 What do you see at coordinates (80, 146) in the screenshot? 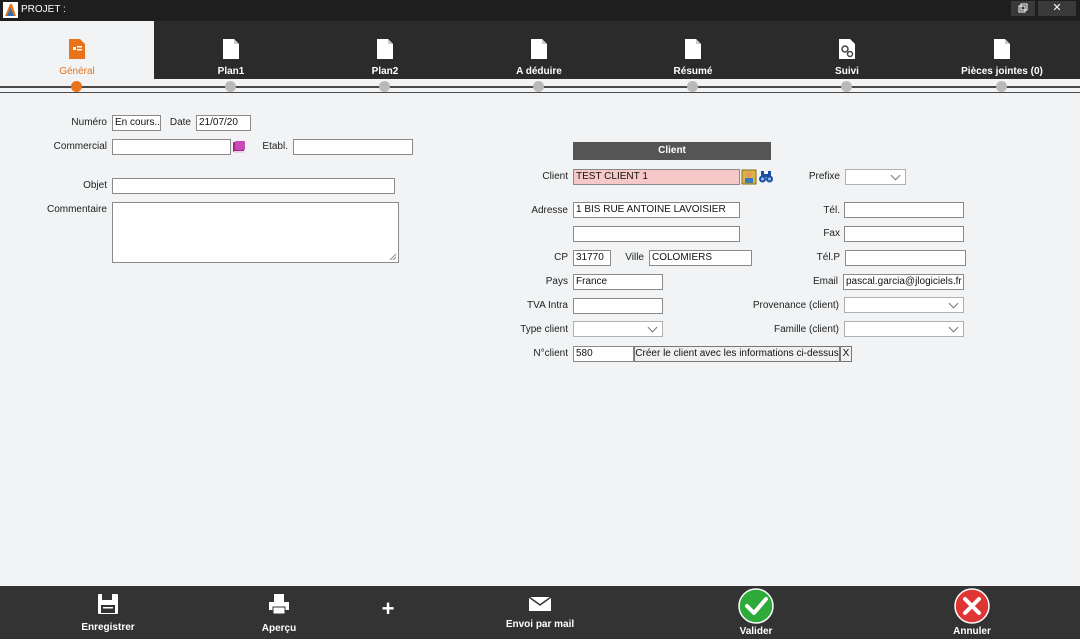
I see `commercial-label: Commercial` at bounding box center [80, 146].